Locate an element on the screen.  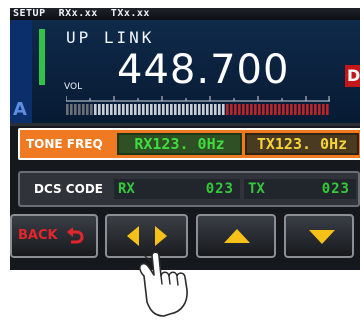
setup-status-bar: SETUP RXx.xx TXx.xx is located at coordinates (185, 14).